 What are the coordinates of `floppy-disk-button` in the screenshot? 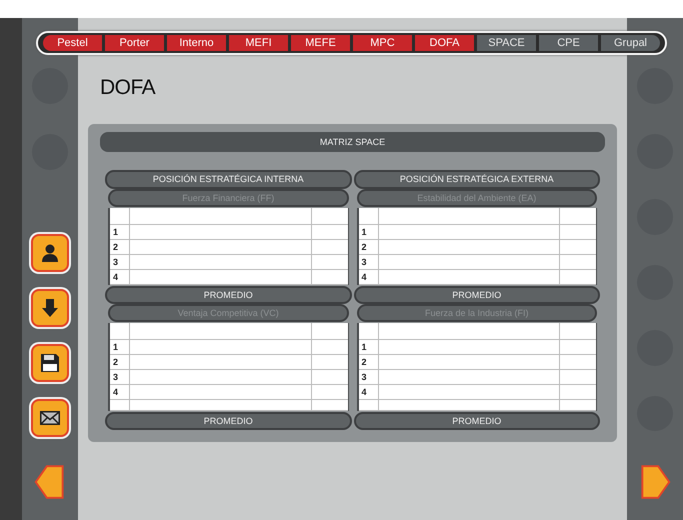 It's located at (50, 363).